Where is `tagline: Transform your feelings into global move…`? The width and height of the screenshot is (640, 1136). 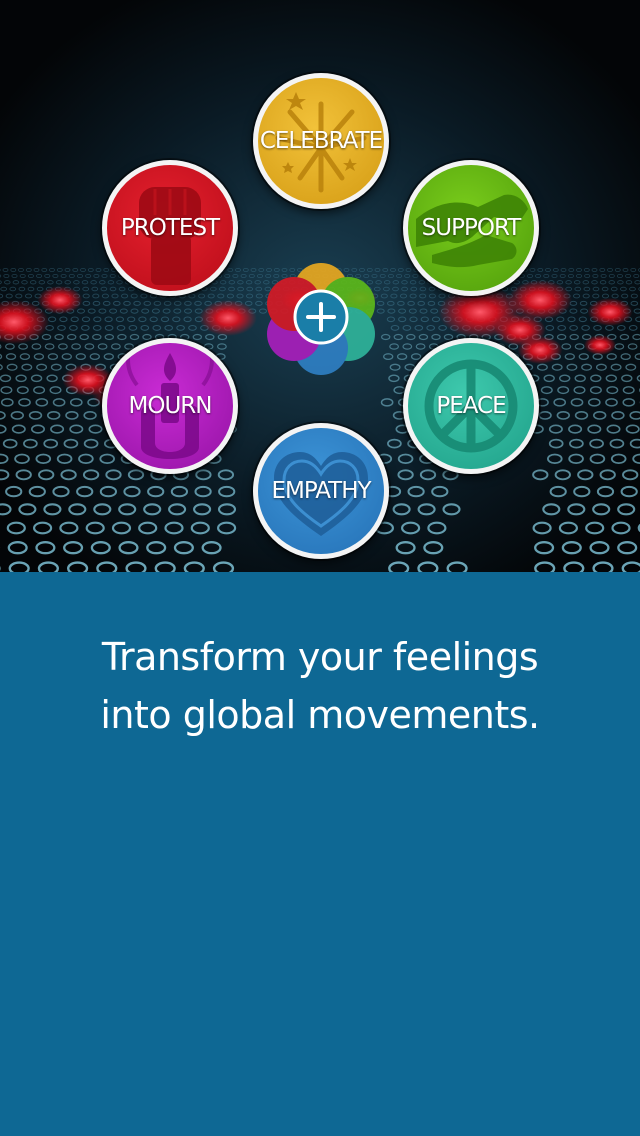 tagline: Transform your feelings into global move… is located at coordinates (320, 686).